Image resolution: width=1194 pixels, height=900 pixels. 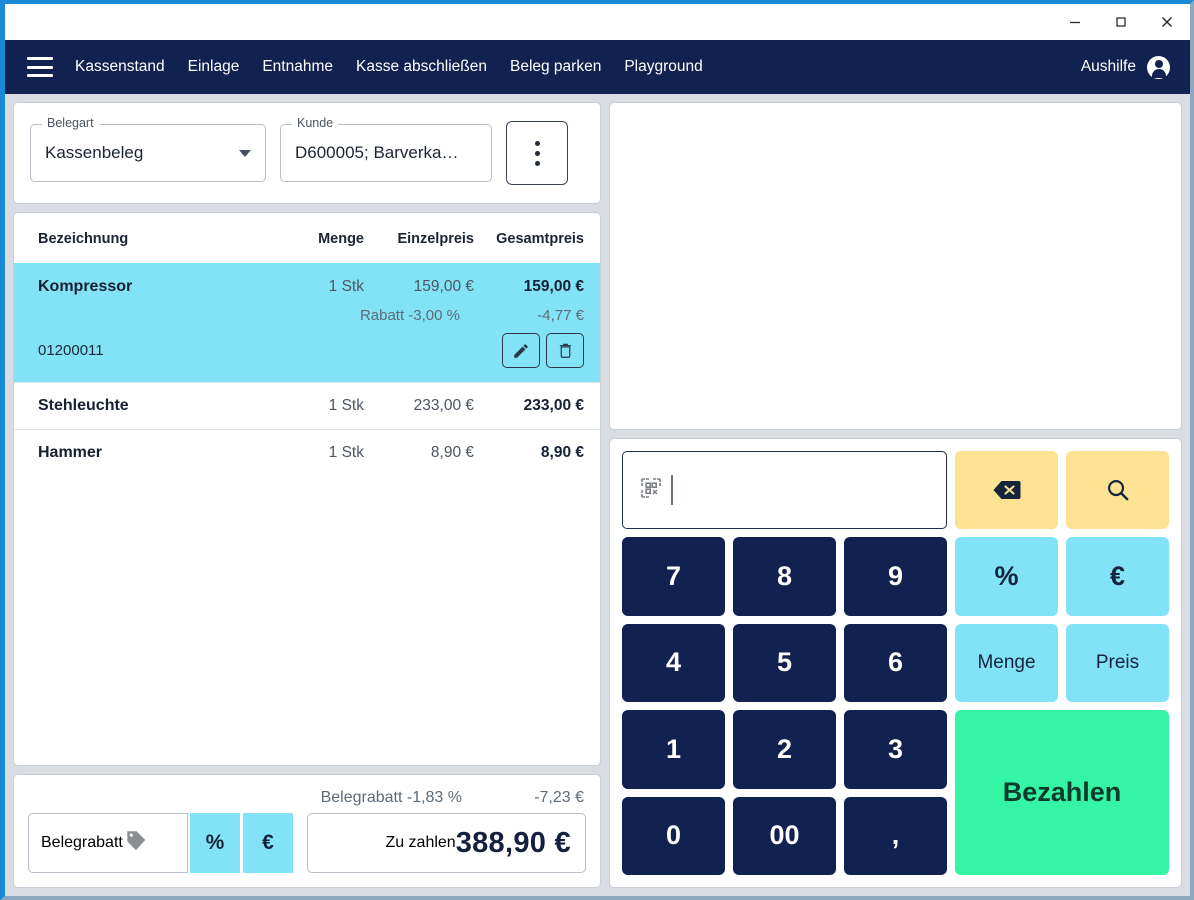 What do you see at coordinates (537, 153) in the screenshot?
I see `kebab-menu-icon` at bounding box center [537, 153].